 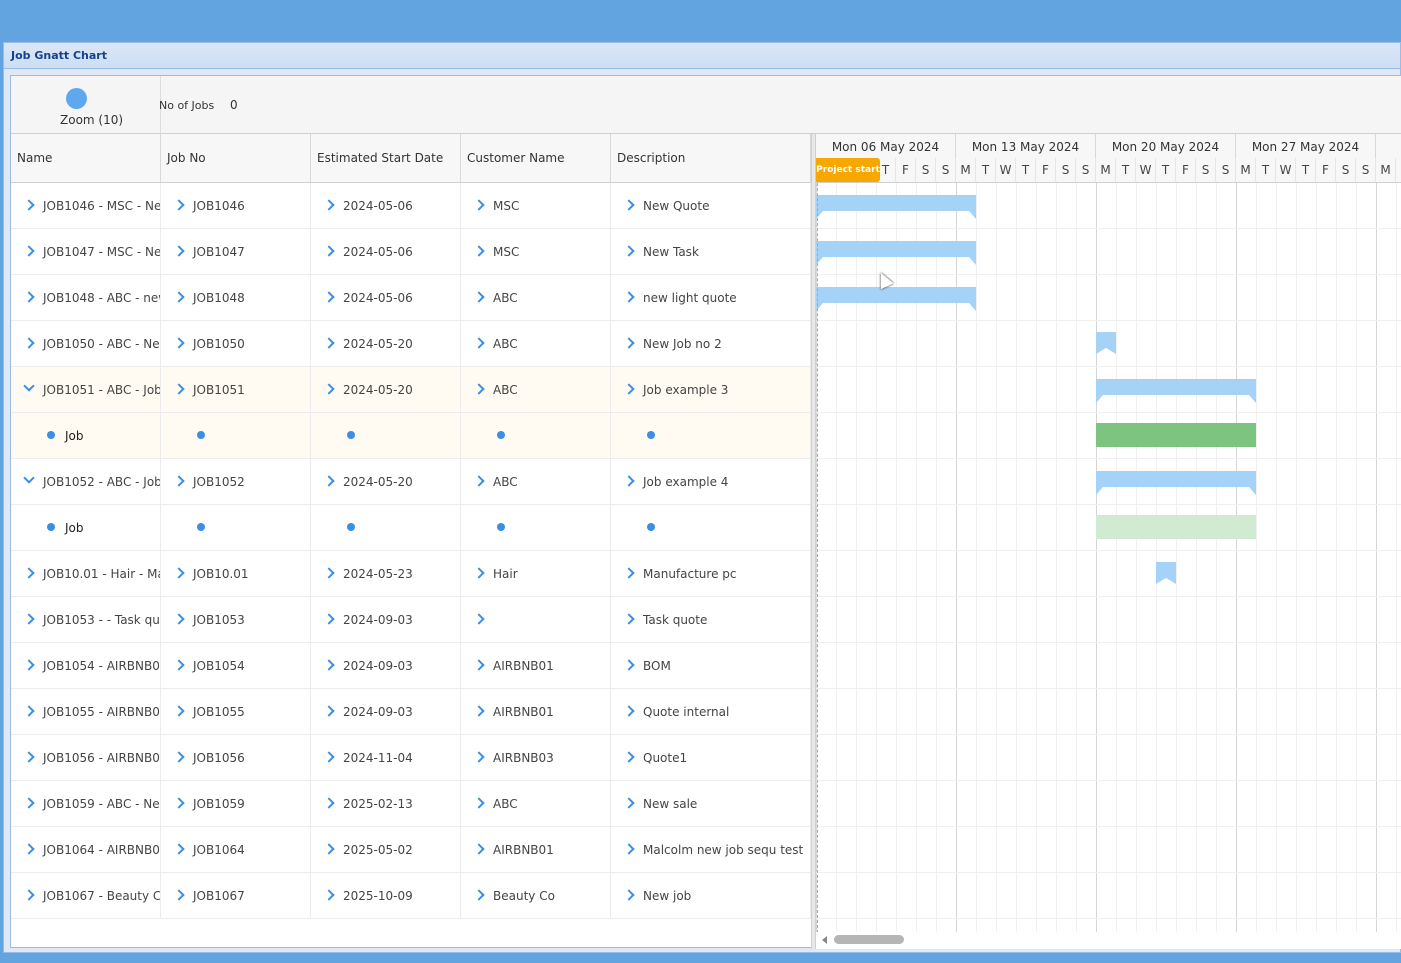 I want to click on column-header-description: Description, so click(x=711, y=158).